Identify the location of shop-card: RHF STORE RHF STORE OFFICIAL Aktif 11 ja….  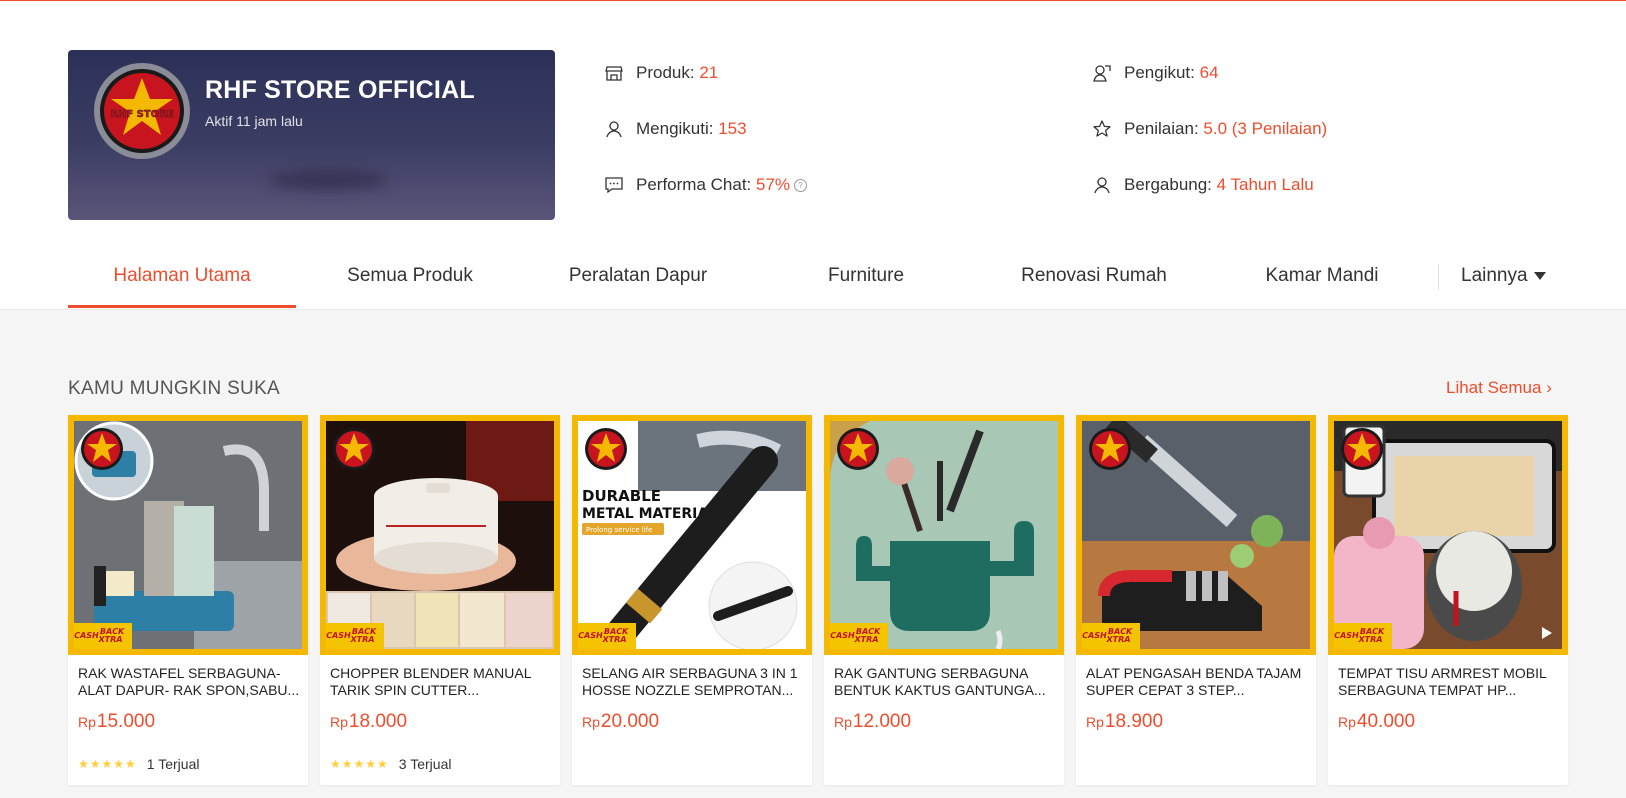
(311, 135).